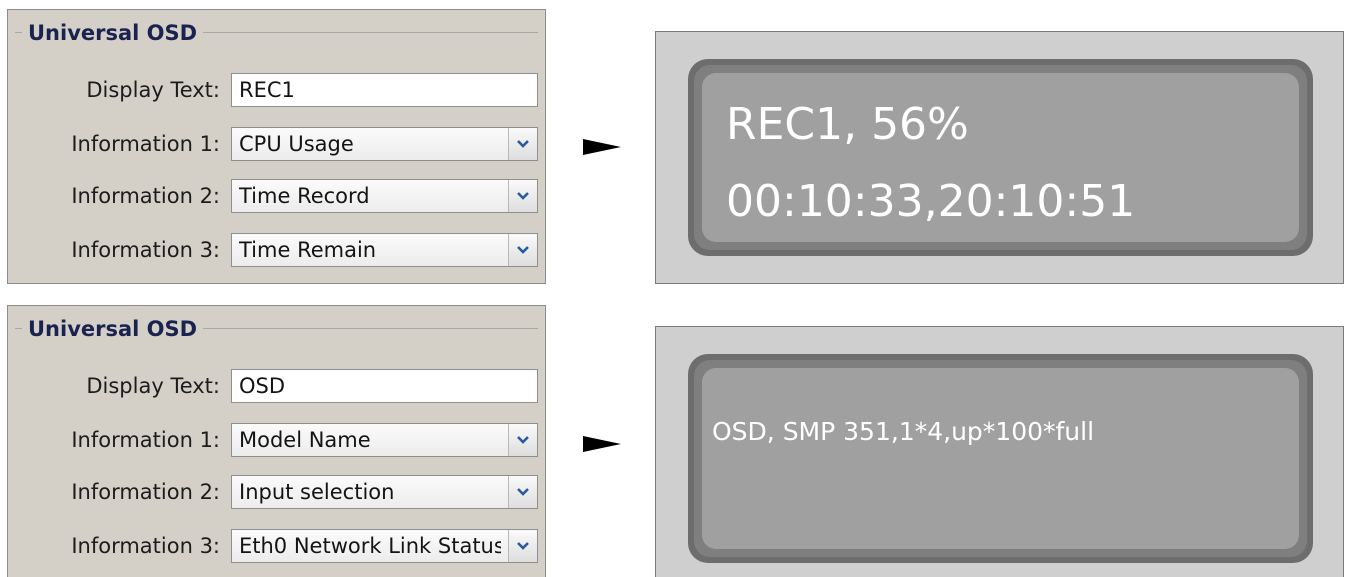 This screenshot has width=1346, height=577. Describe the element at coordinates (308, 250) in the screenshot. I see `information-3-value: Time Remain` at that location.